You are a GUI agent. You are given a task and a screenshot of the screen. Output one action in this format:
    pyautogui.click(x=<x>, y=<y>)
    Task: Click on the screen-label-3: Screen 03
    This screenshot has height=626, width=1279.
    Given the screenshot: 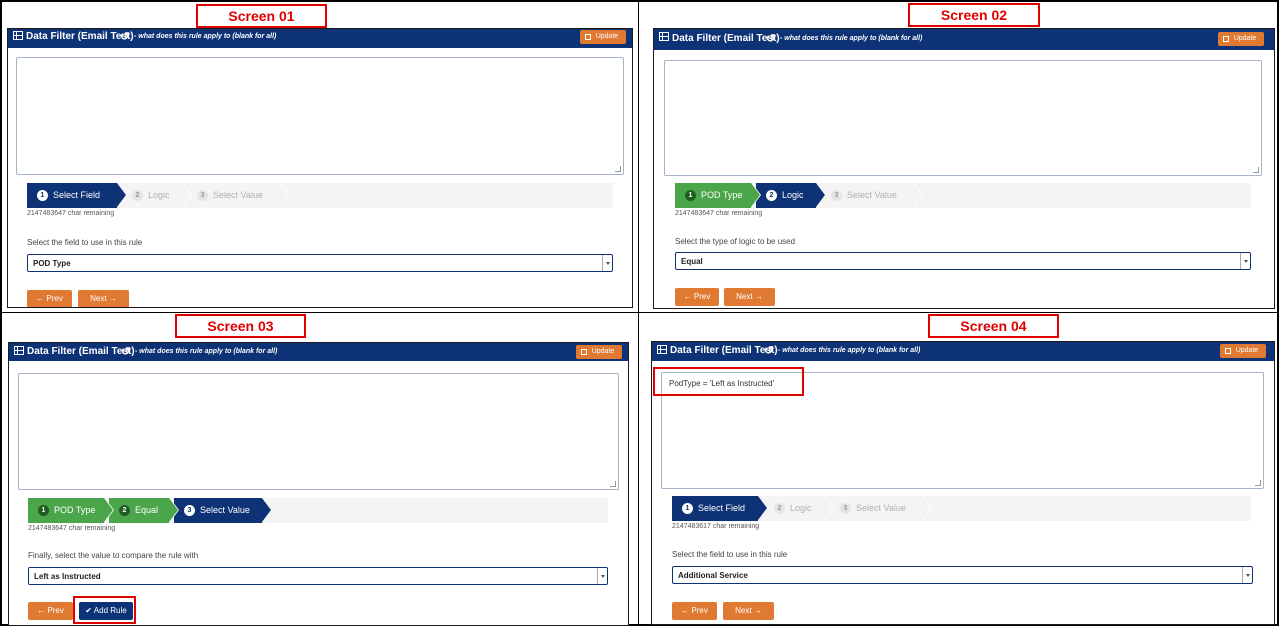 What is the action you would take?
    pyautogui.click(x=240, y=326)
    